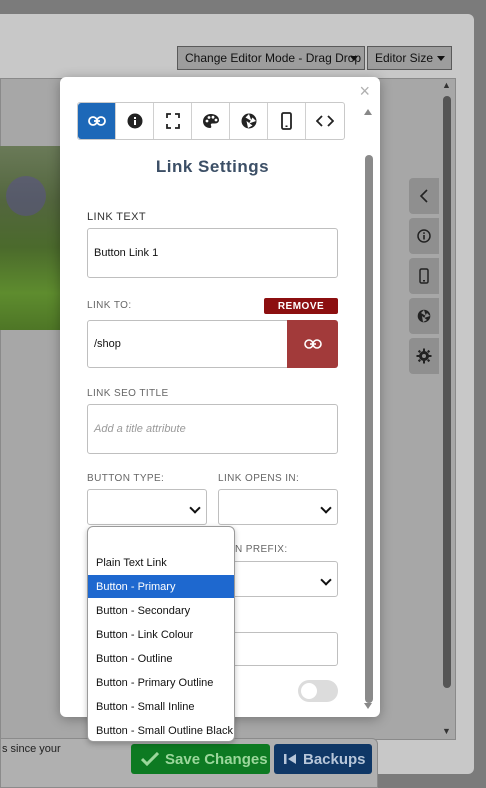  I want to click on footer-notice: s since your, so click(31, 749).